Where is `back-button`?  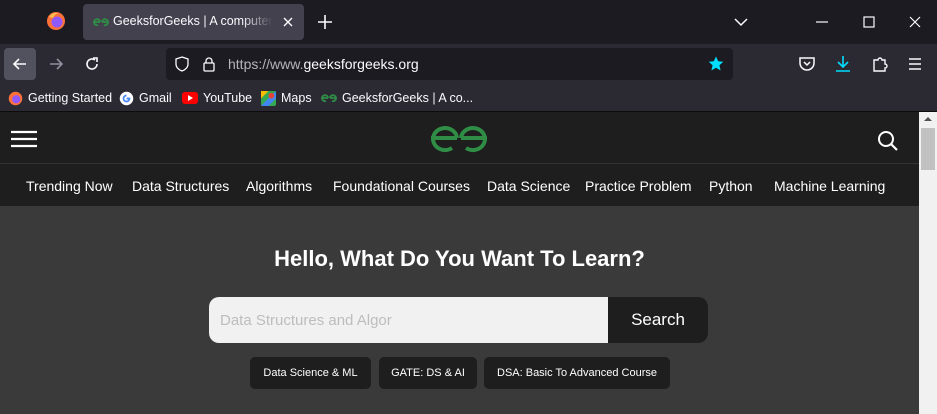
back-button is located at coordinates (20, 64).